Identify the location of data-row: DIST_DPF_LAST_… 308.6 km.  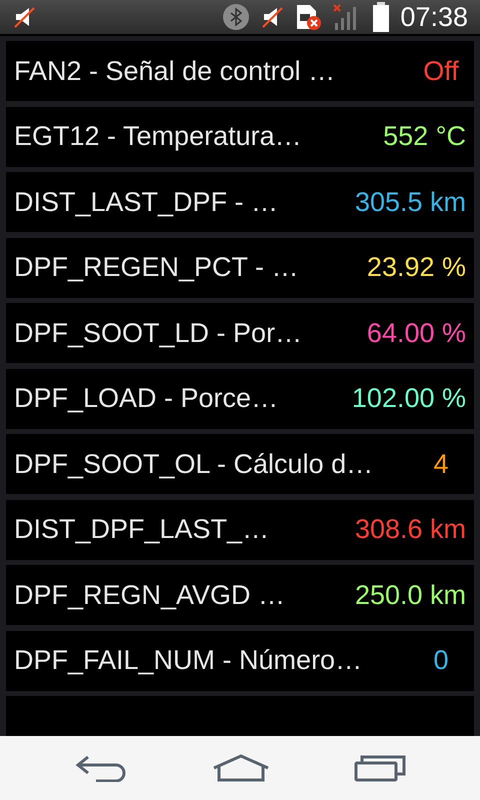
(240, 530).